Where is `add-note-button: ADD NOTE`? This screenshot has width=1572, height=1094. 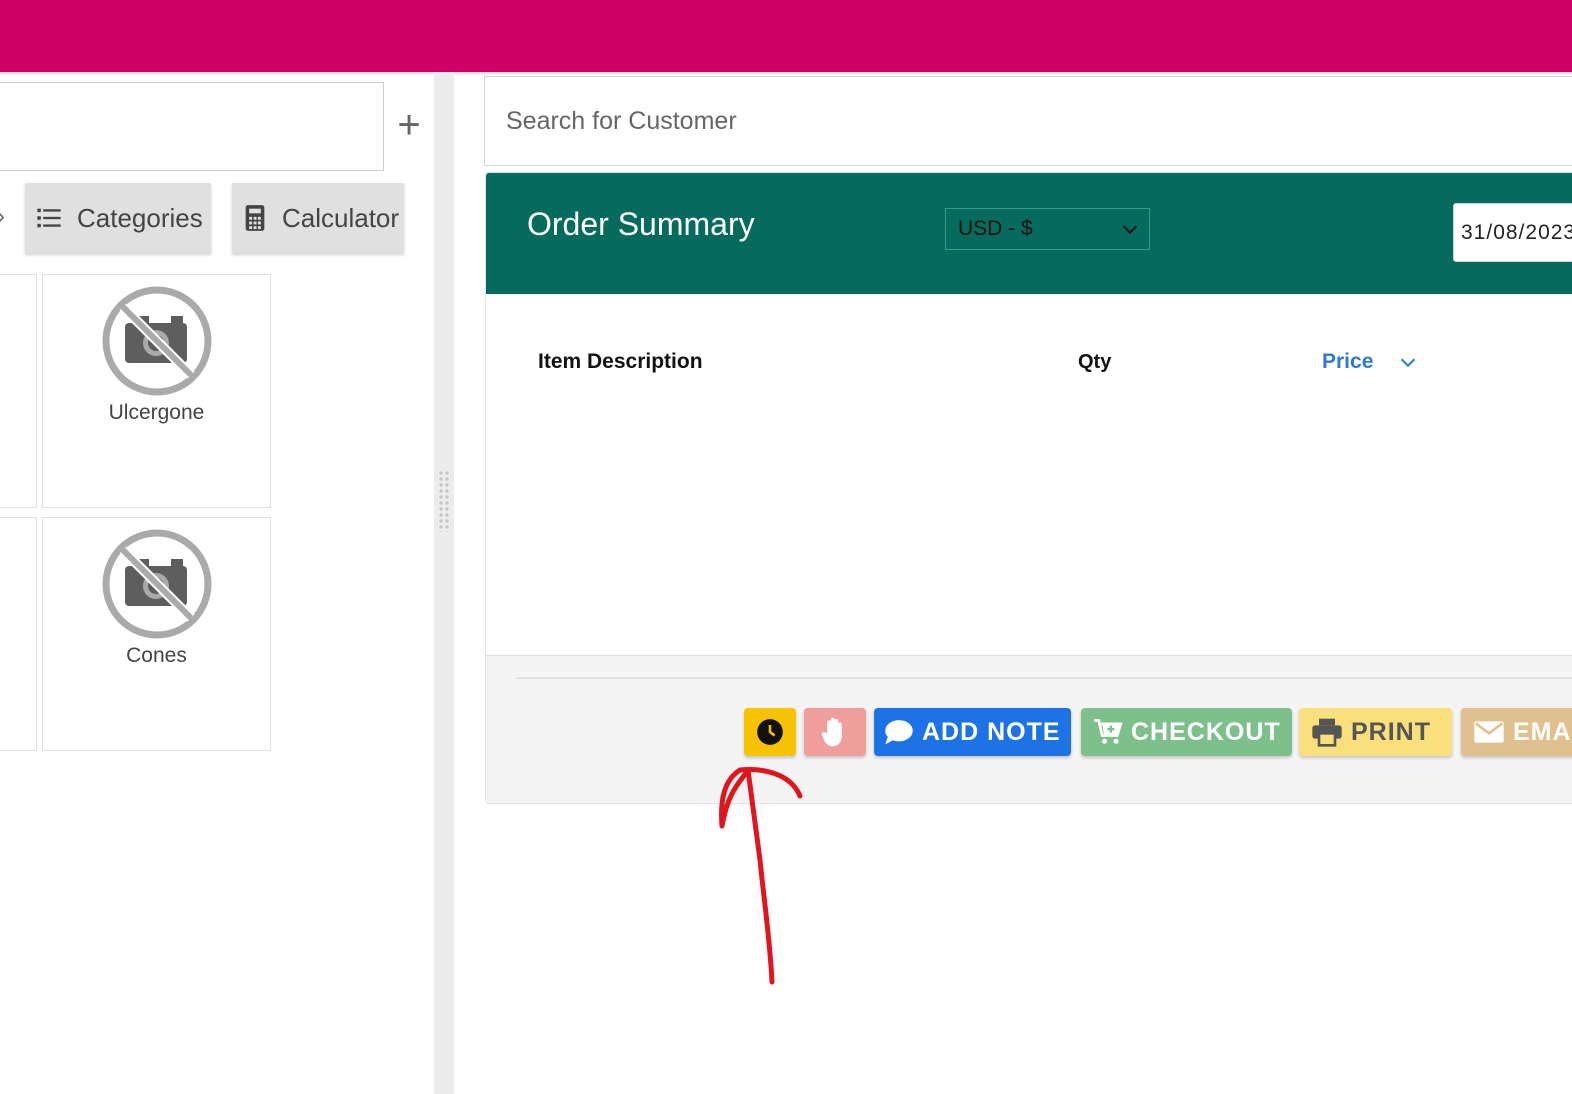
add-note-button: ADD NOTE is located at coordinates (972, 732).